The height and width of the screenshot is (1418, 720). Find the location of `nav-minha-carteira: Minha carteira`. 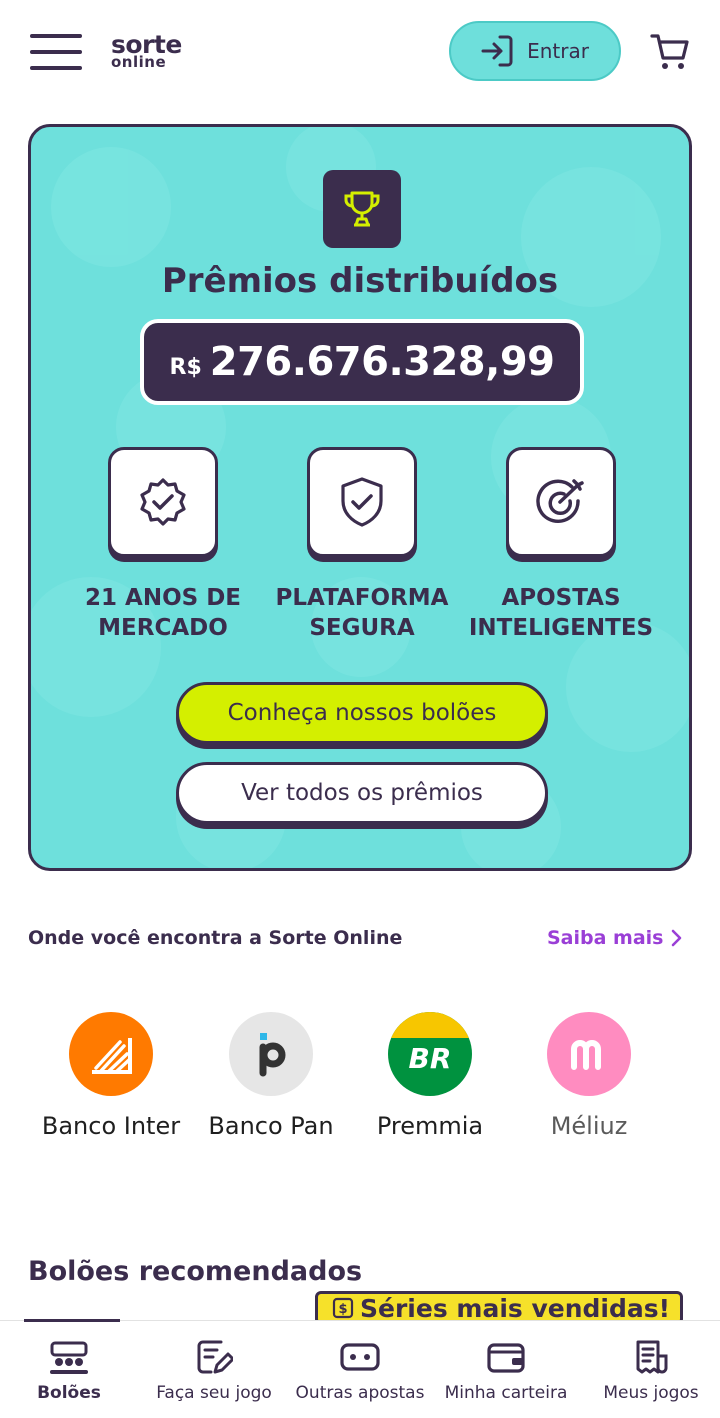

nav-minha-carteira: Minha carteira is located at coordinates (506, 1369).